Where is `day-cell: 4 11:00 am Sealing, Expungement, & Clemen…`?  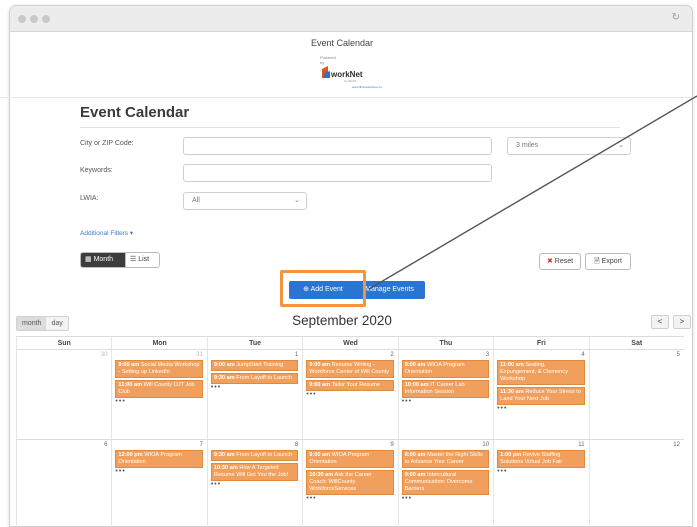
day-cell: 4 11:00 am Sealing, Expungement, & Clemen… is located at coordinates (540, 394).